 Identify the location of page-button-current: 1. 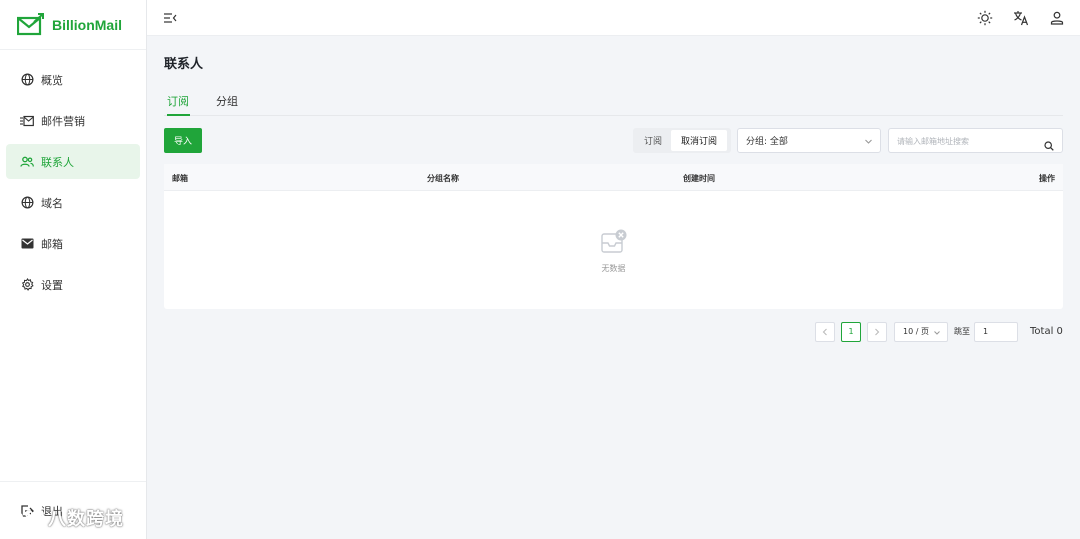
(851, 331).